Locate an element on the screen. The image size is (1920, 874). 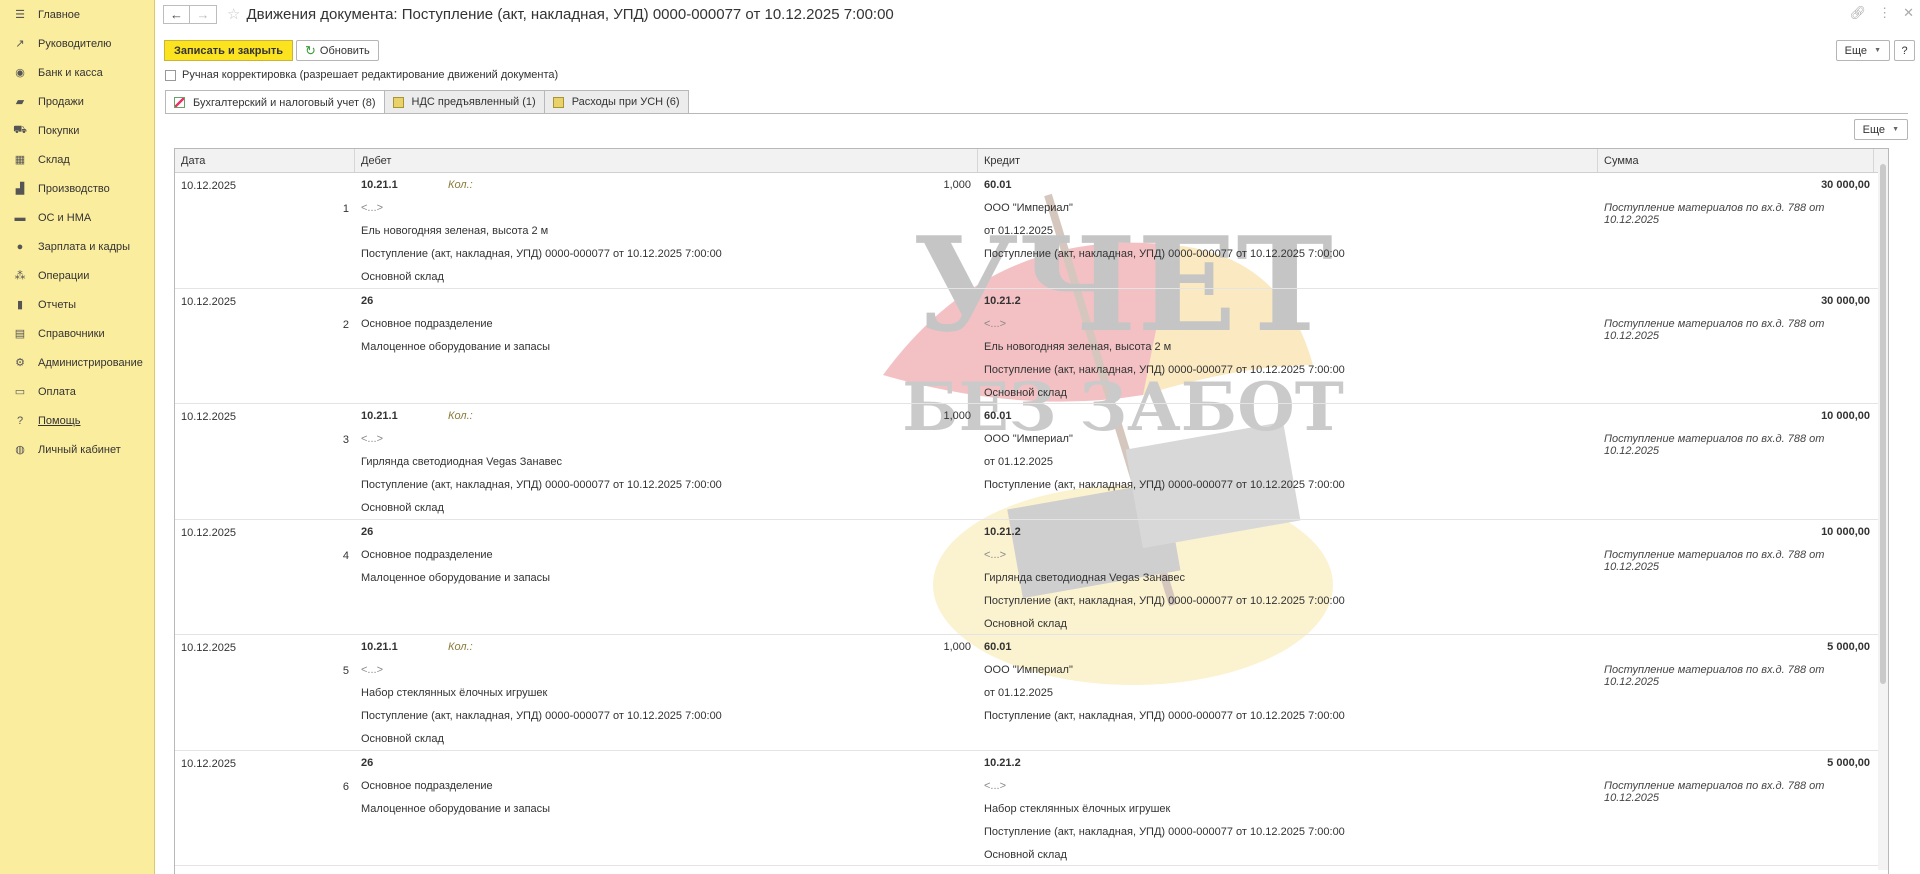
more-button: Еще ▼ is located at coordinates (1862, 50).